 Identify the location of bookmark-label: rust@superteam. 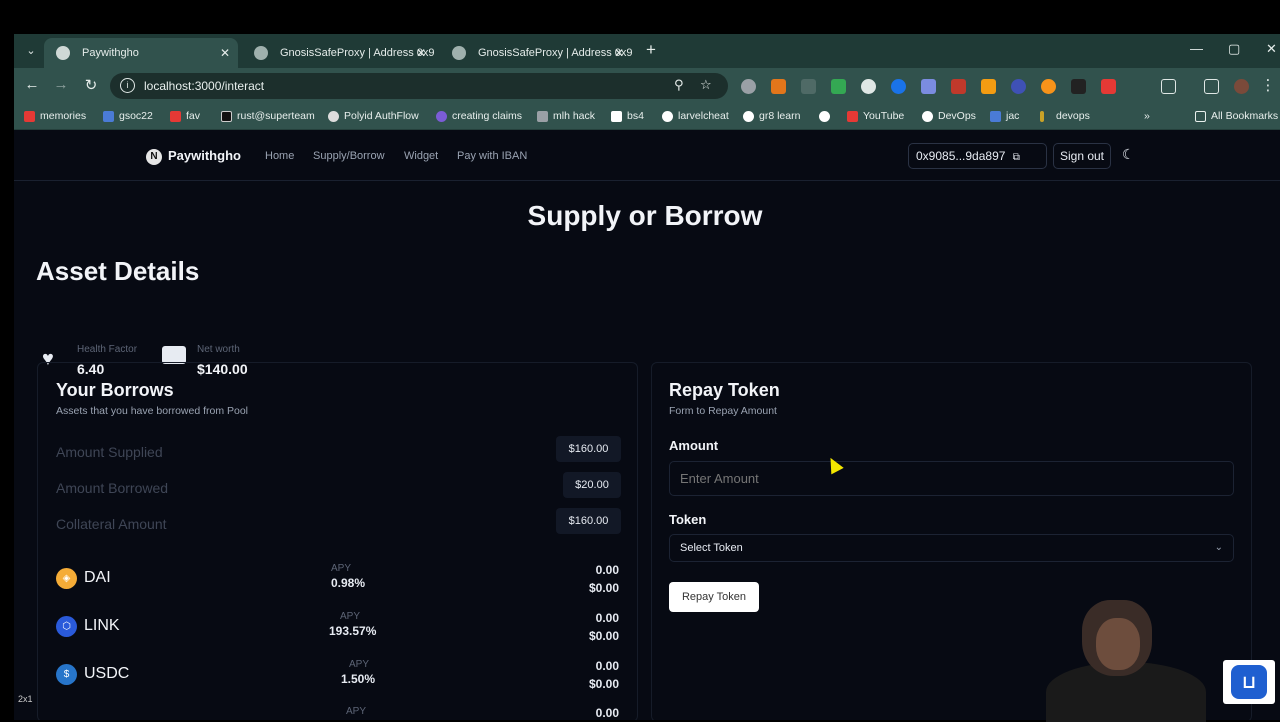
(276, 116).